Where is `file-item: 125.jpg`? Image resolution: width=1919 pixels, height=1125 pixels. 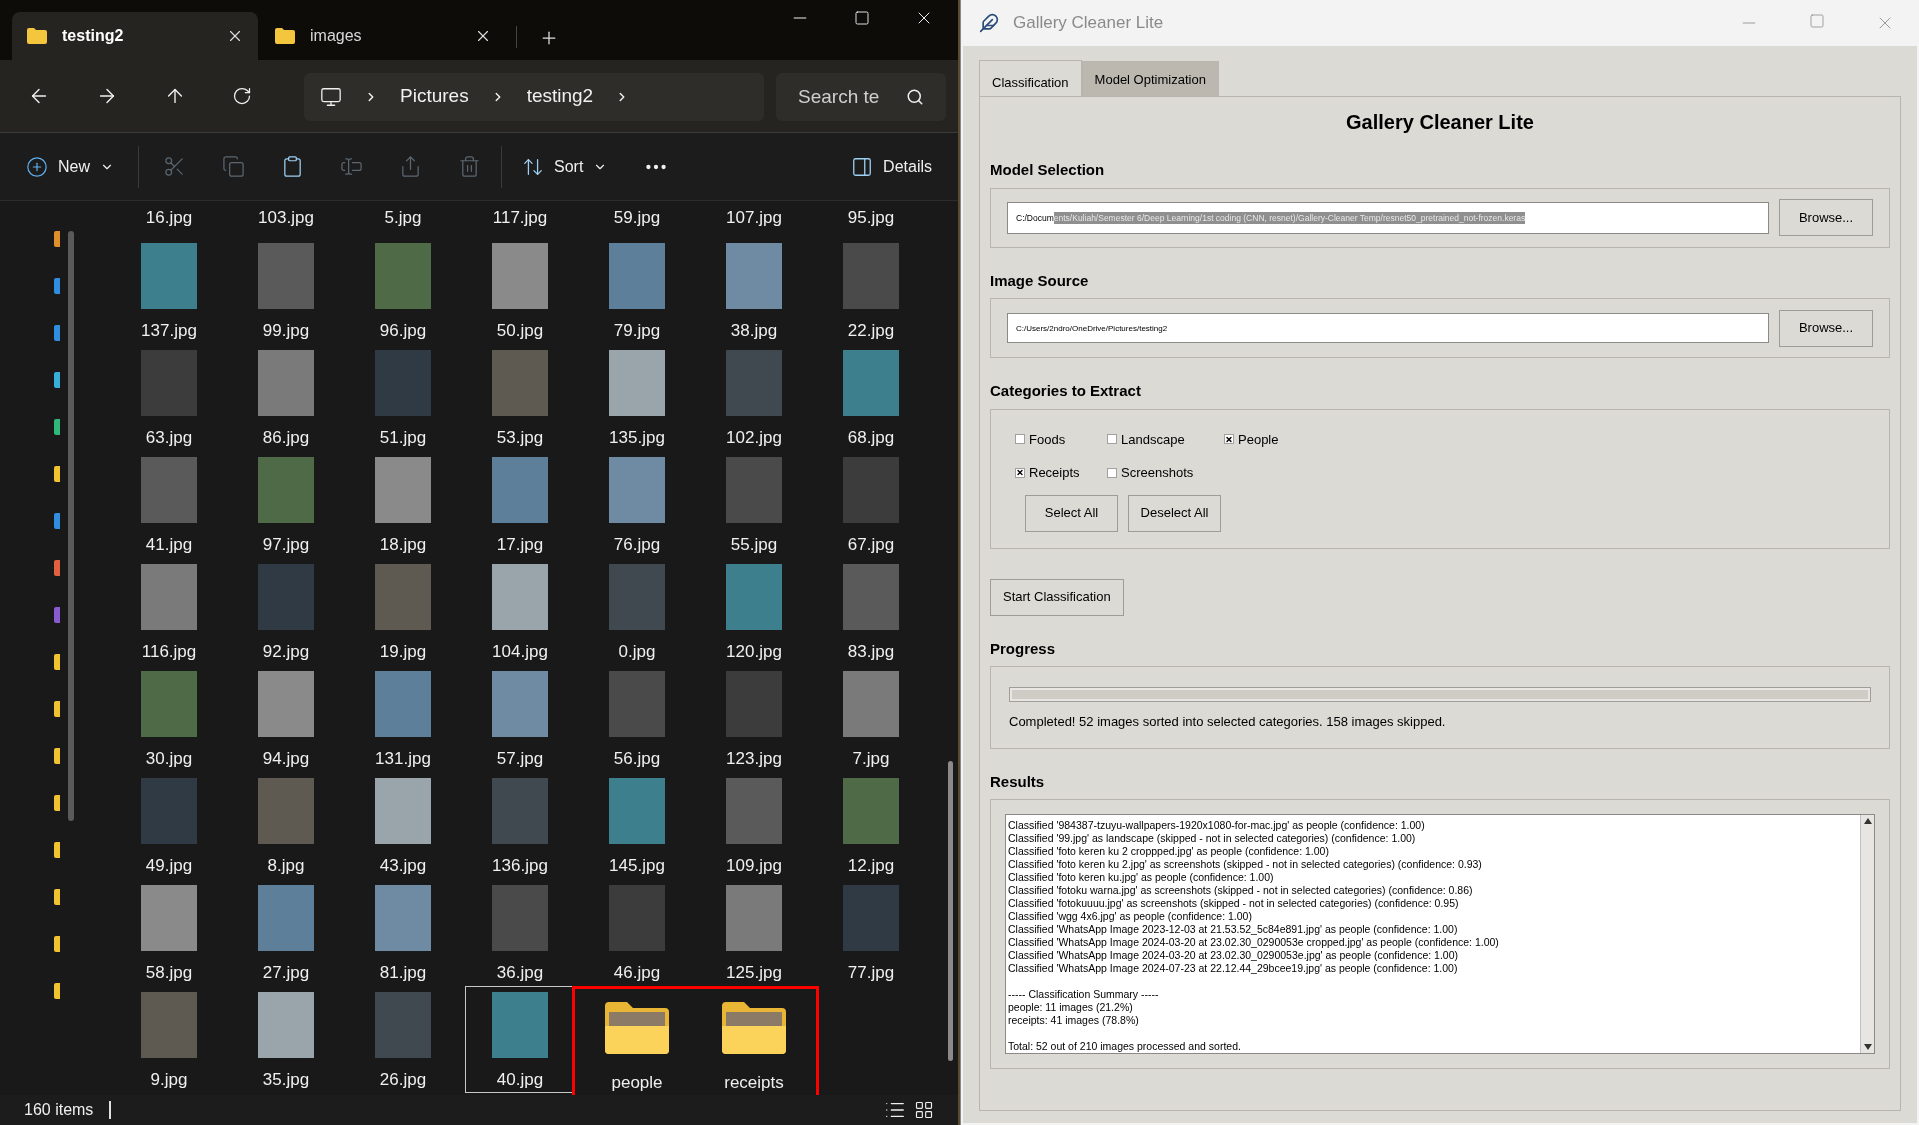 file-item: 125.jpg is located at coordinates (754, 932).